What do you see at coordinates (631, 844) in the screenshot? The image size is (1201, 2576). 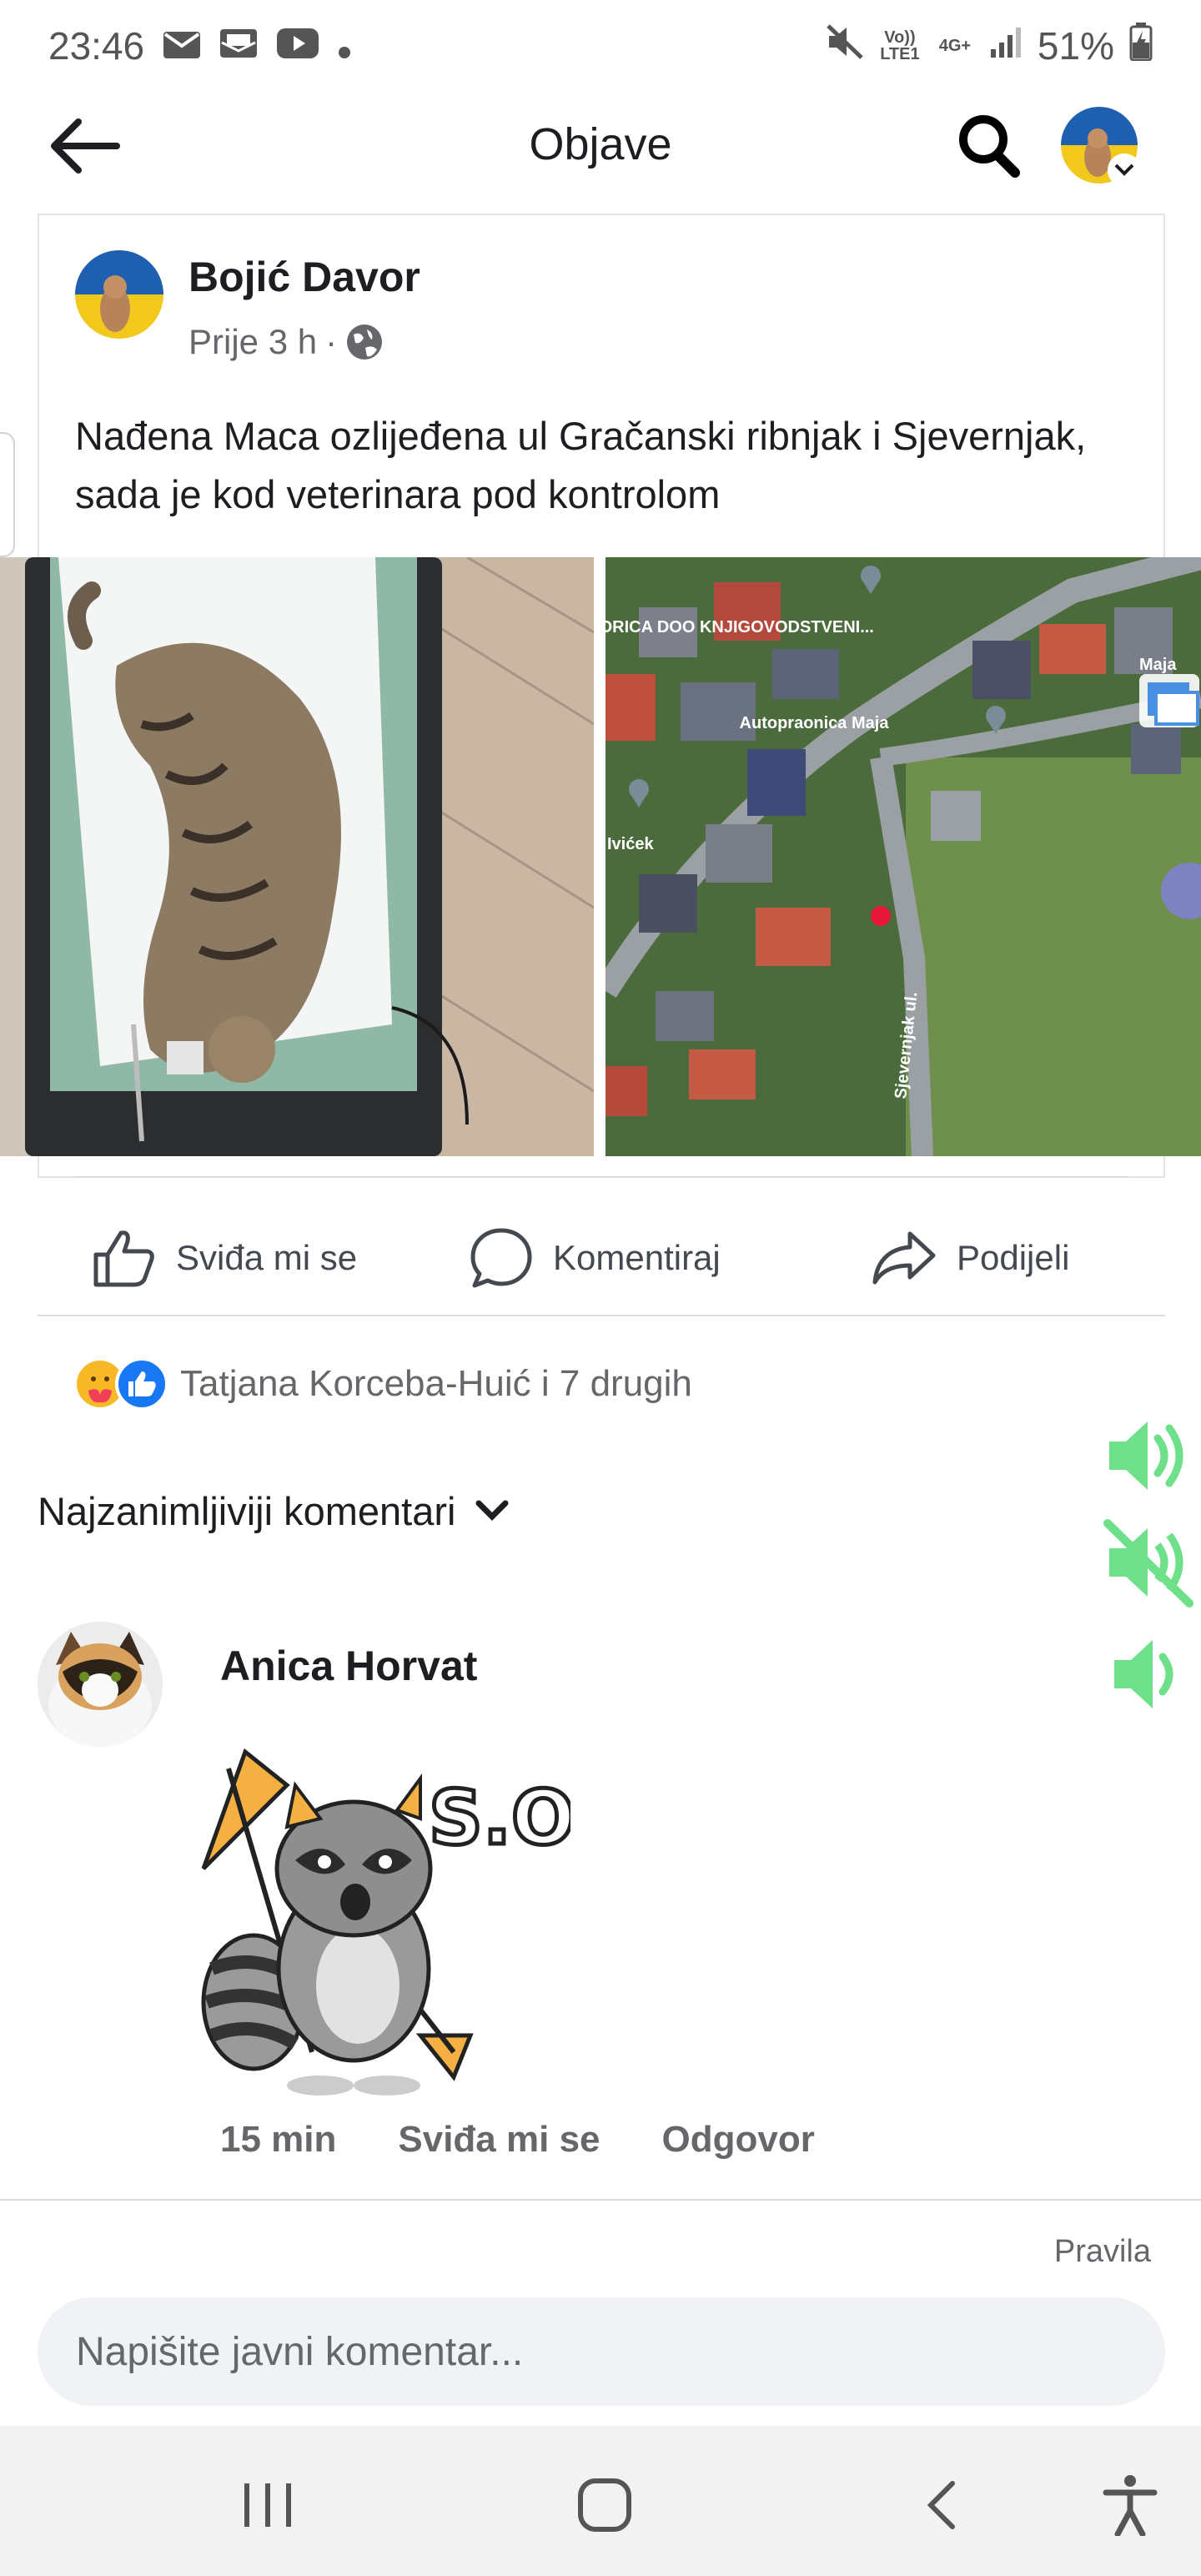 I see `map-label-partial-left: Ivićek` at bounding box center [631, 844].